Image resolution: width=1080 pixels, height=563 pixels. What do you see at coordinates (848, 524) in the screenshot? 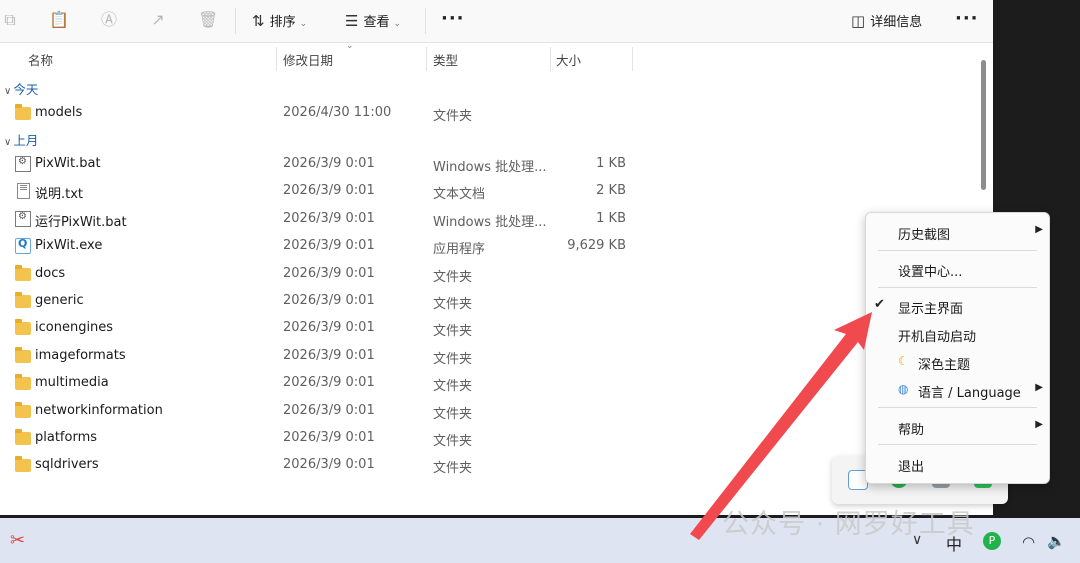
I see `watermark-text: 公众号 · 网罗好工具` at bounding box center [848, 524].